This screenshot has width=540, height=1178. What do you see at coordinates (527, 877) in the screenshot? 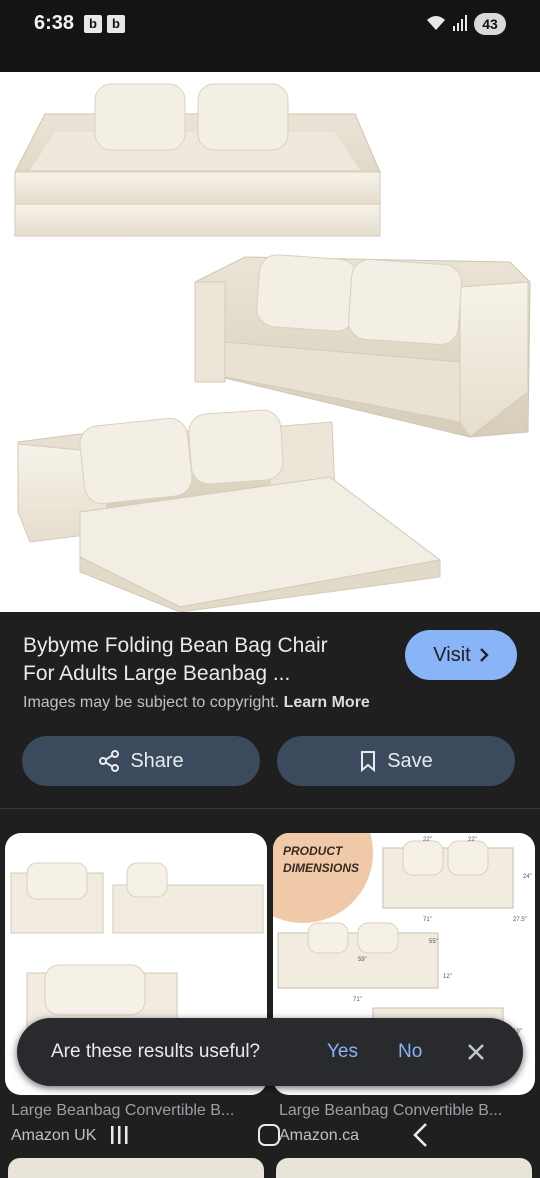
I see `dimension-label: 24"` at bounding box center [527, 877].